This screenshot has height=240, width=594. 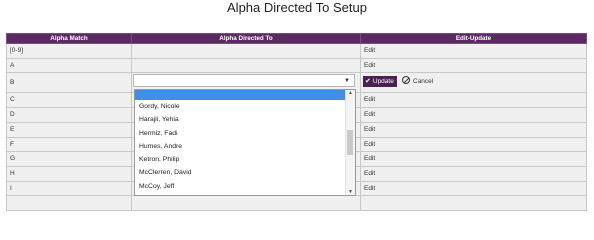 I want to click on alpha-match-cell: E, so click(x=69, y=129).